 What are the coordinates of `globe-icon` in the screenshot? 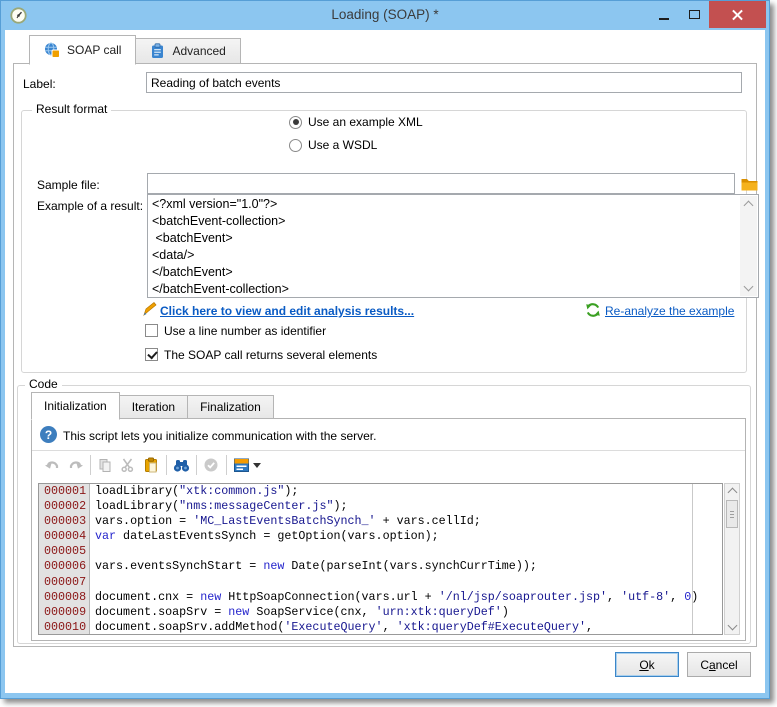 It's located at (52, 50).